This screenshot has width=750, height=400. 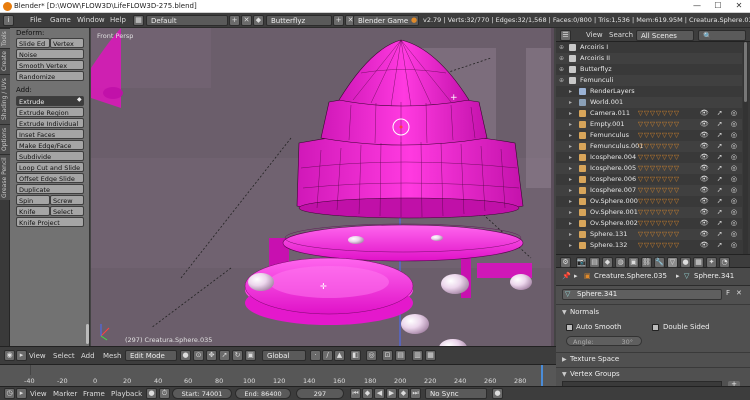 What do you see at coordinates (649, 58) in the screenshot?
I see `outliner-row: ⊕ Arcoiris II` at bounding box center [649, 58].